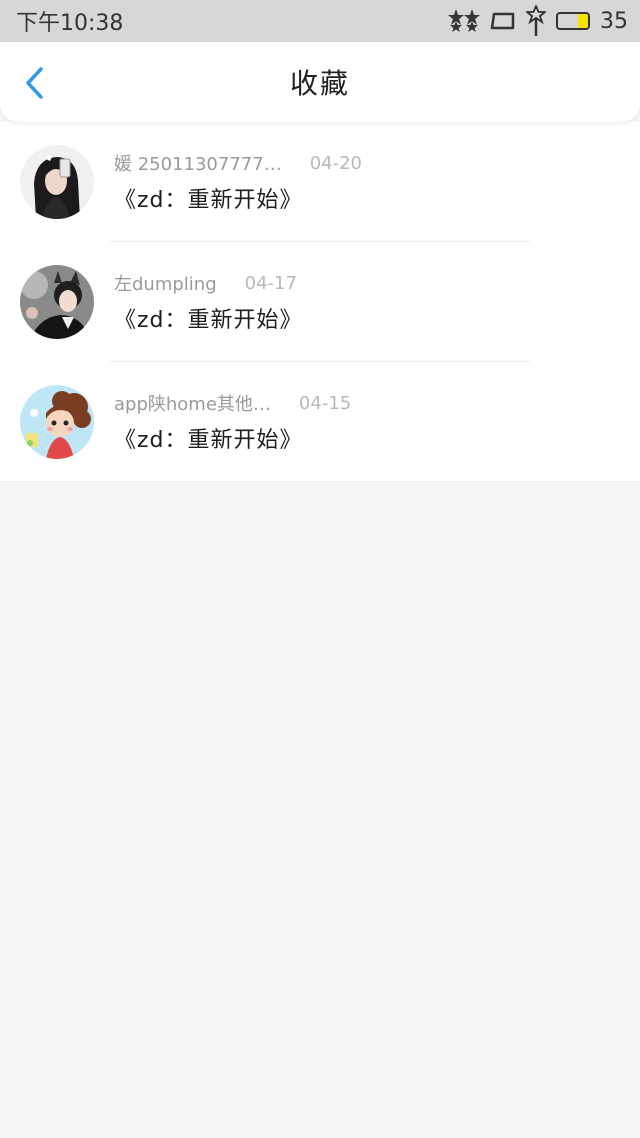 The image size is (640, 1138). I want to click on favorite-item: 左dumpling 04-17 《zd：重新开始》, so click(320, 302).